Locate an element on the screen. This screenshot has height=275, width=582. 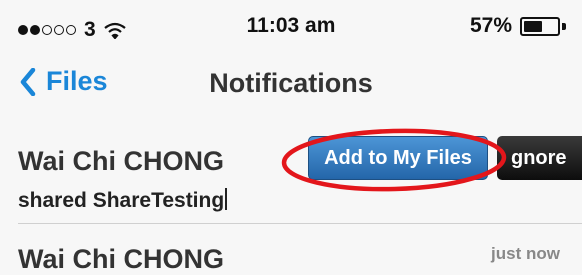
notification-message-text: shared ShareTesting is located at coordinates (121, 200).